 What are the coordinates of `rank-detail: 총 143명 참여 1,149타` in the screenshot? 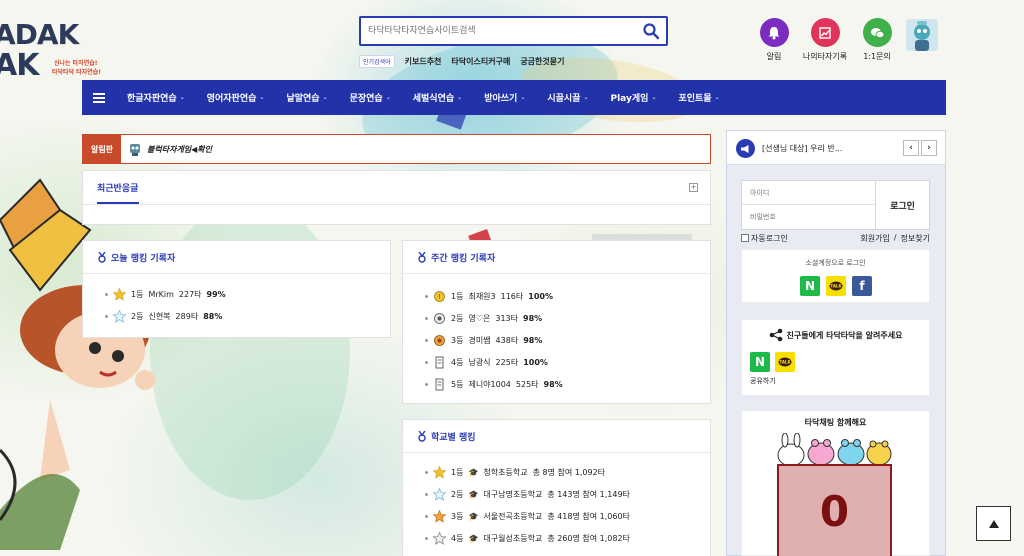 It's located at (588, 494).